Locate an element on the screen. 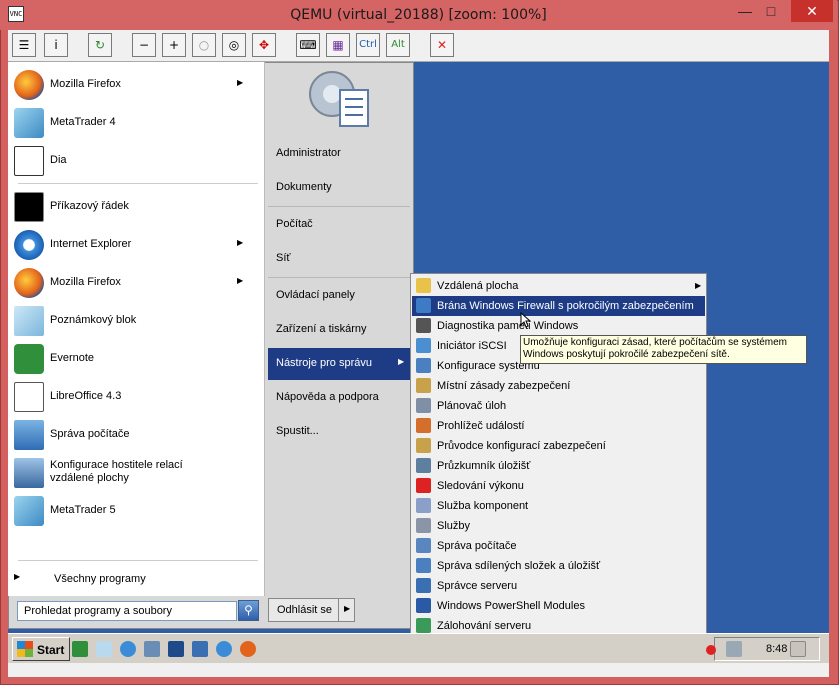 The width and height of the screenshot is (839, 685). logoff-options-button: ▶ is located at coordinates (346, 610).